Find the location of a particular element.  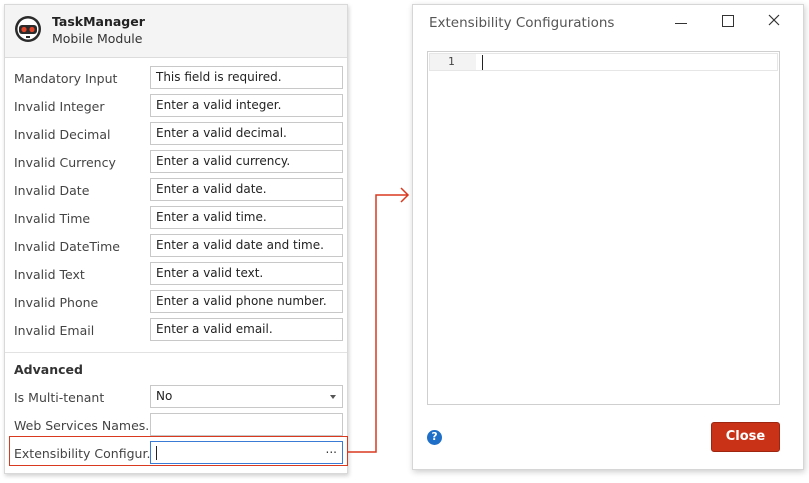

property-label: Invalid DateTime is located at coordinates (67, 246).